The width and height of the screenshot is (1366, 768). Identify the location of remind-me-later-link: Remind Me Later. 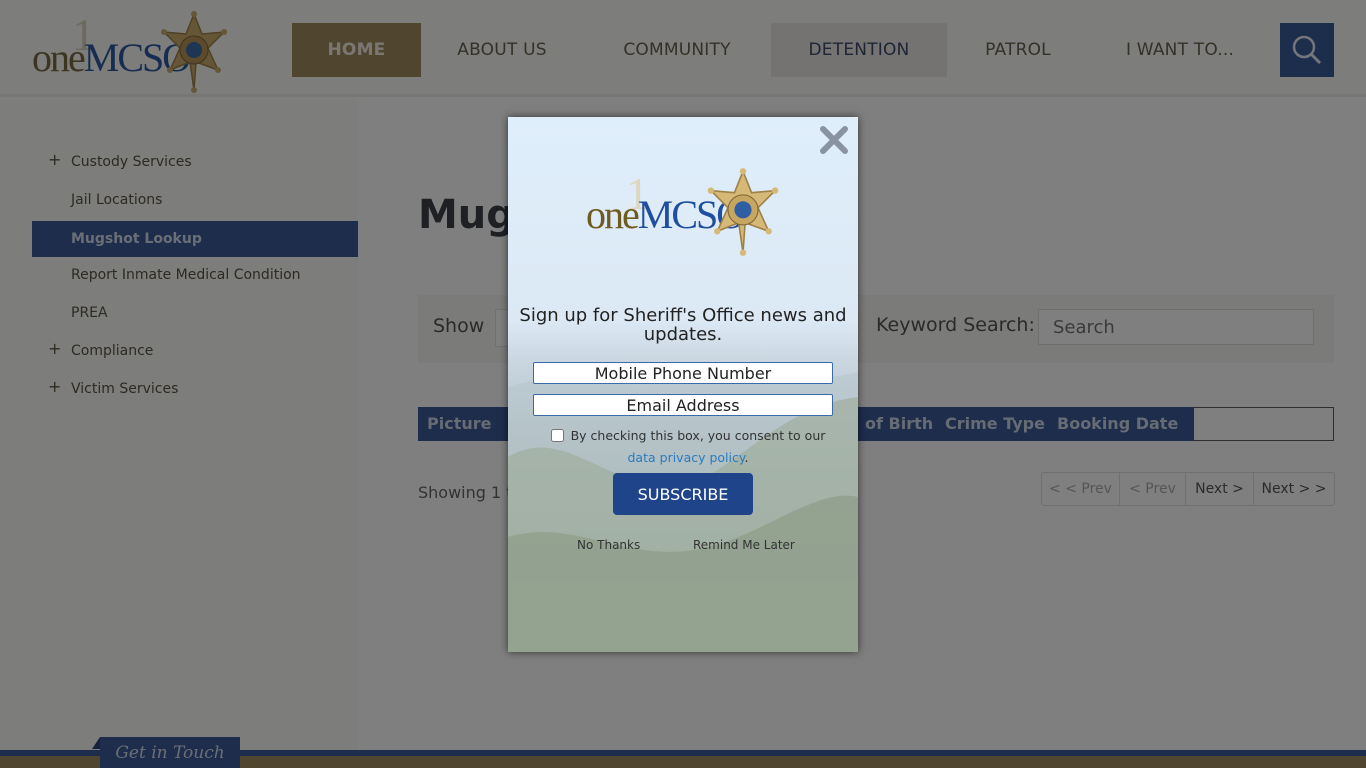
(744, 545).